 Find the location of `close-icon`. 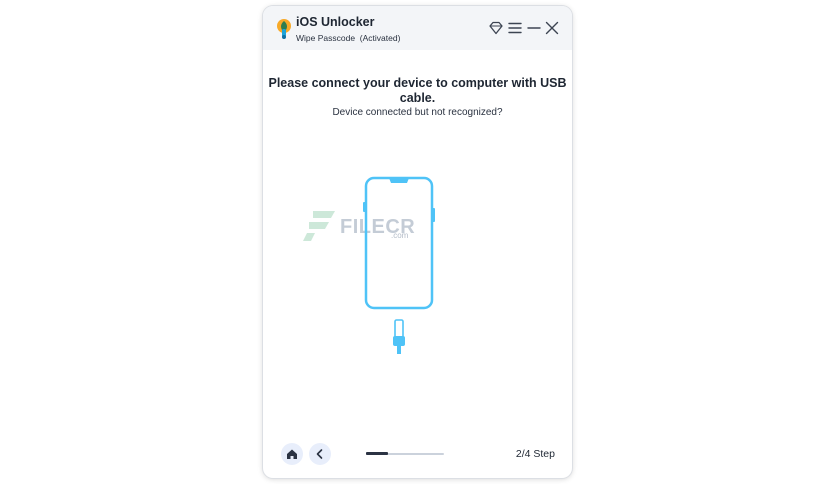

close-icon is located at coordinates (552, 28).